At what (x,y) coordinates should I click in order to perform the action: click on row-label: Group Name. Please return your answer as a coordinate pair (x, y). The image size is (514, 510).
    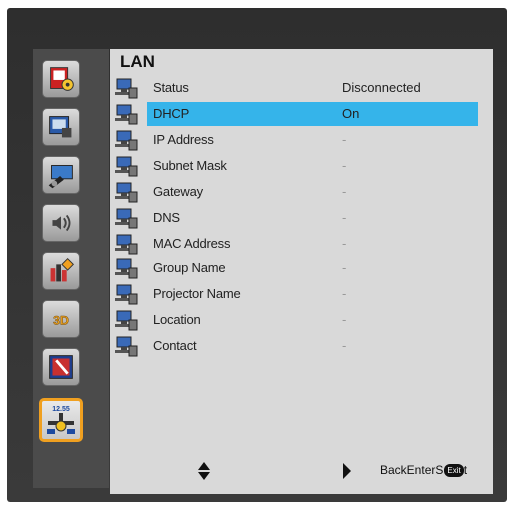
    Looking at the image, I should click on (189, 267).